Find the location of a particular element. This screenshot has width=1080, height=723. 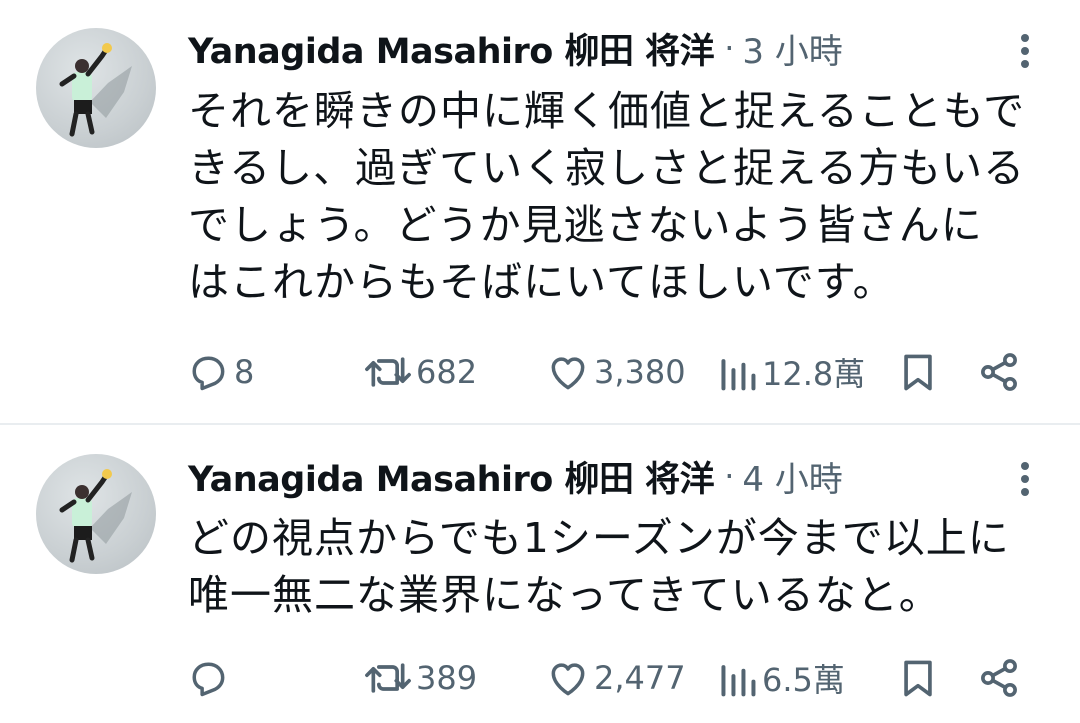

action-bar: 8 682 3,380 12.8萬 is located at coordinates (611, 372).